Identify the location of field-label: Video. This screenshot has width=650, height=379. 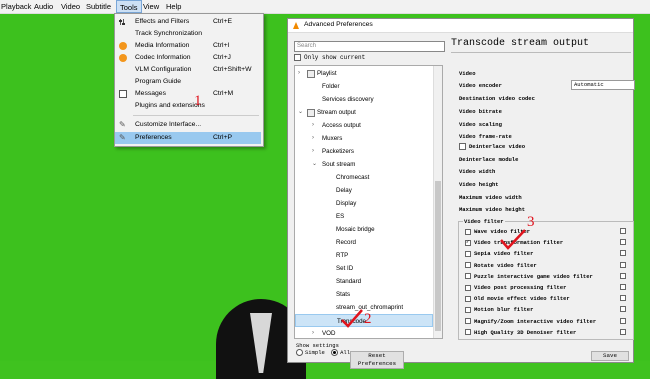
(467, 73).